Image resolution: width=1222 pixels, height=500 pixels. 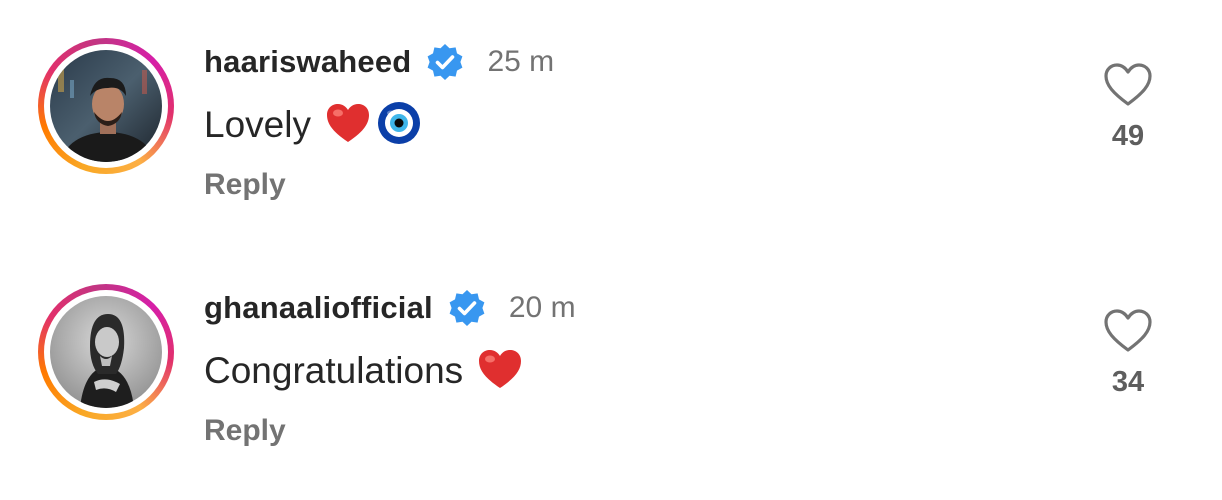 I want to click on like-area: 34, so click(x=1128, y=353).